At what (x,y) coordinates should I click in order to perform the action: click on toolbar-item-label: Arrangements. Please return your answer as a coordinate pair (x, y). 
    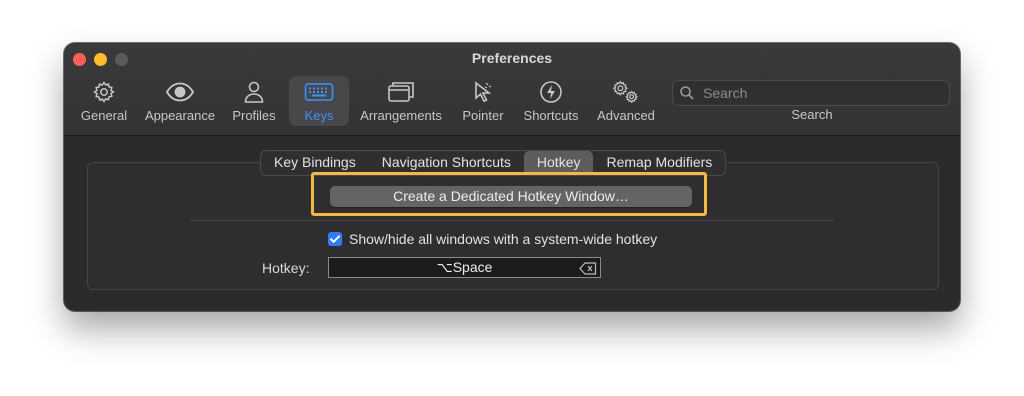
    Looking at the image, I should click on (401, 115).